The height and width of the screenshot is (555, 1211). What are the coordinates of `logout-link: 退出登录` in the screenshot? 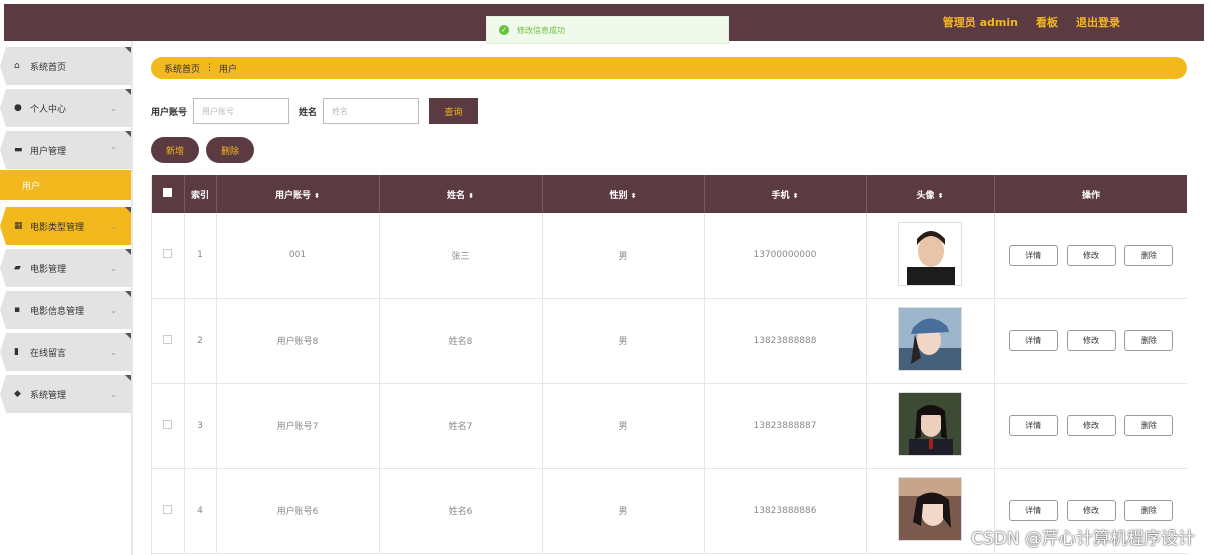 It's located at (1098, 22).